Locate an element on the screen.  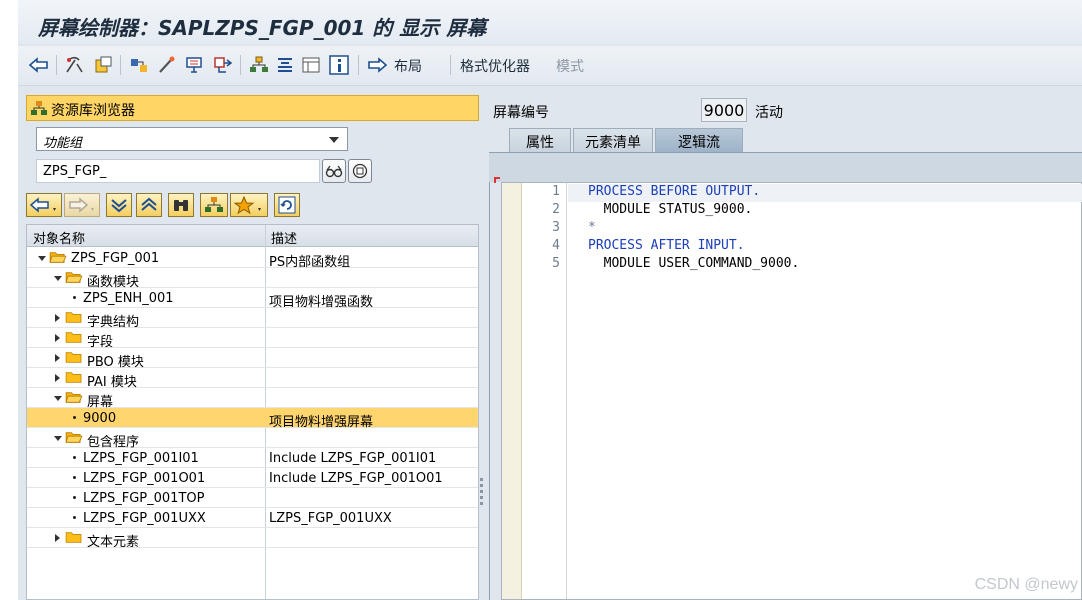
screen-tabs: 属性 元素清单 逻辑流 is located at coordinates (789, 140).